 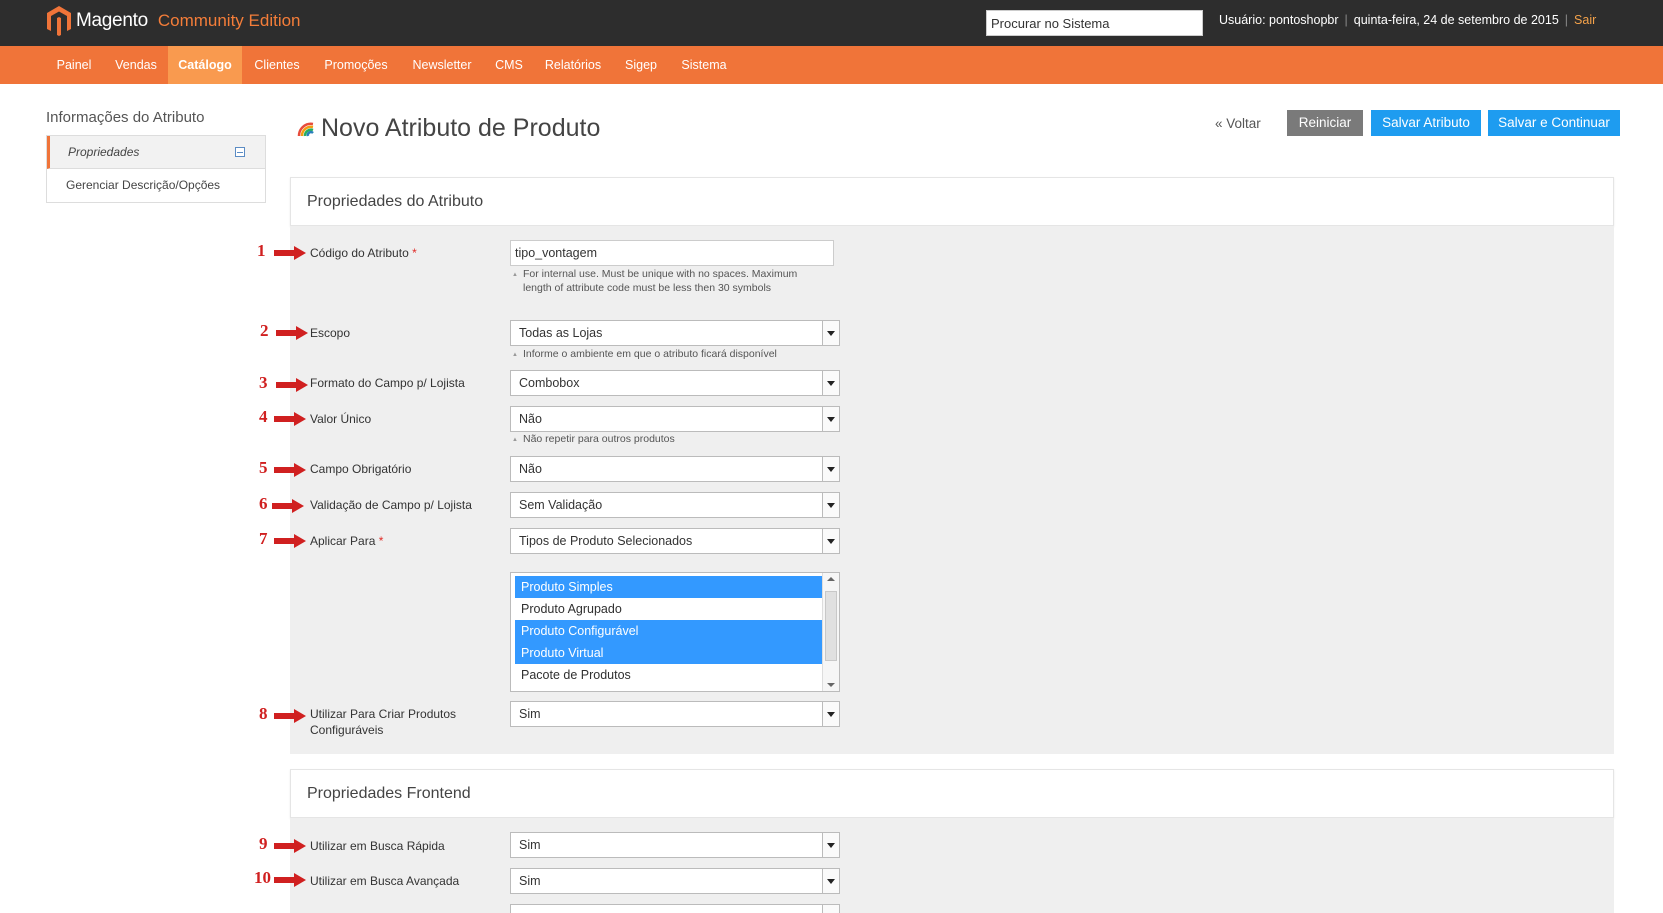 I want to click on quick-search-select: Sim, so click(x=675, y=845).